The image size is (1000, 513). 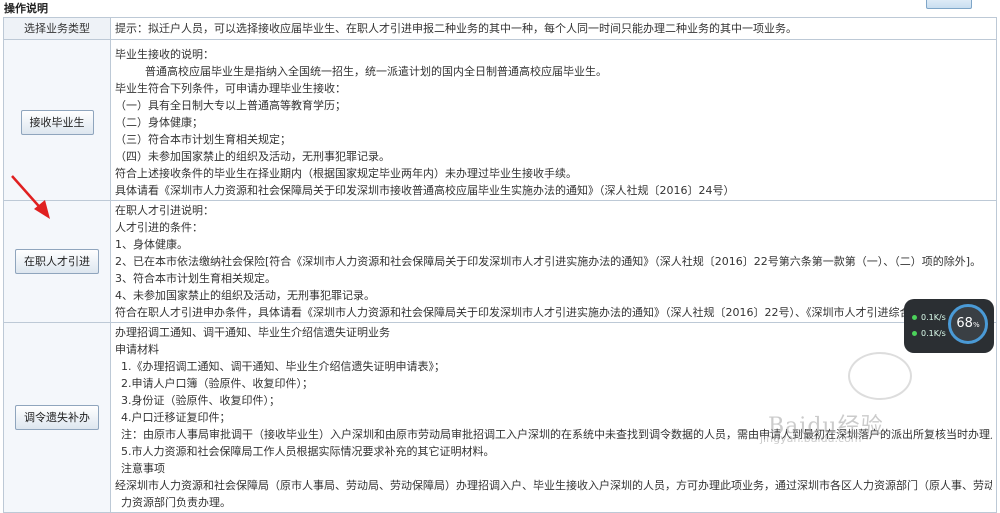 What do you see at coordinates (159, 227) in the screenshot?
I see `text-line: 人才引进的条件：` at bounding box center [159, 227].